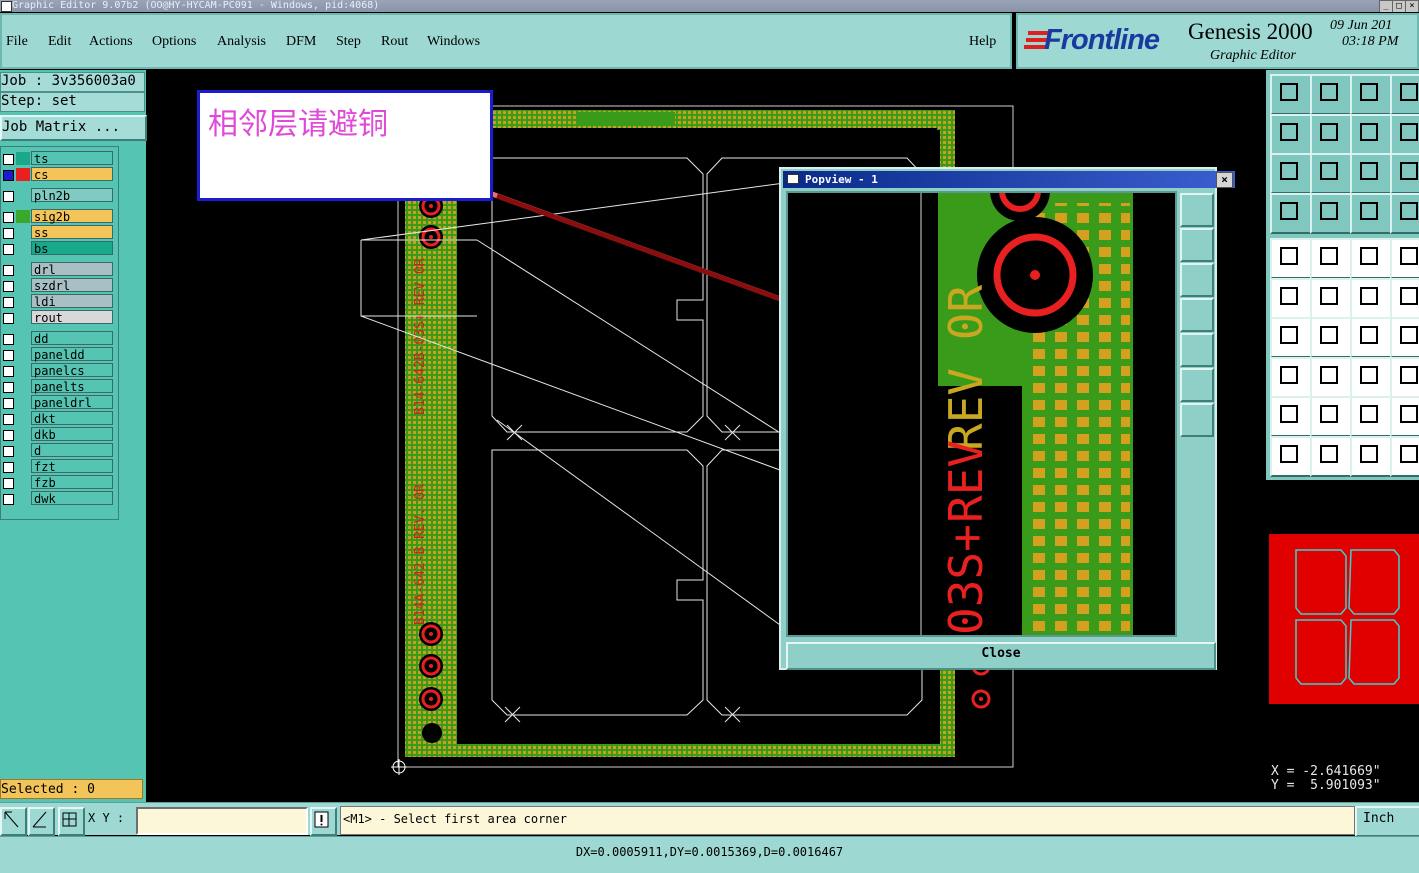 This screenshot has height=873, width=1419. I want to click on dot-tool-icon, so click(1404, 258).